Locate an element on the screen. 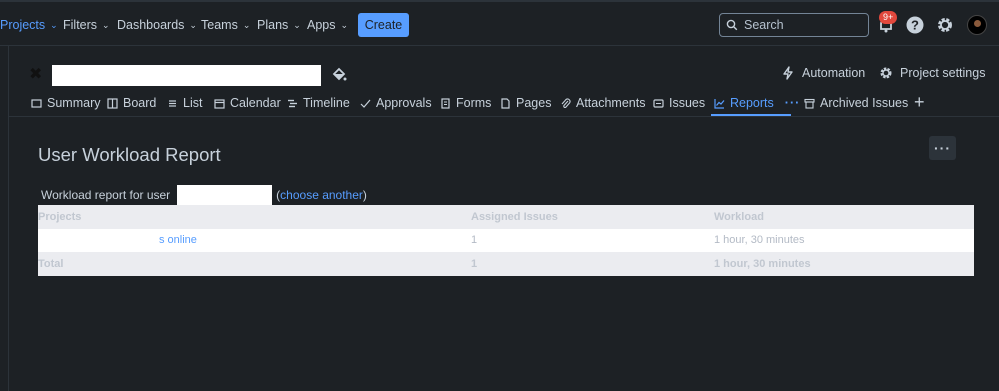 The height and width of the screenshot is (391, 999). forms-icon is located at coordinates (445, 103).